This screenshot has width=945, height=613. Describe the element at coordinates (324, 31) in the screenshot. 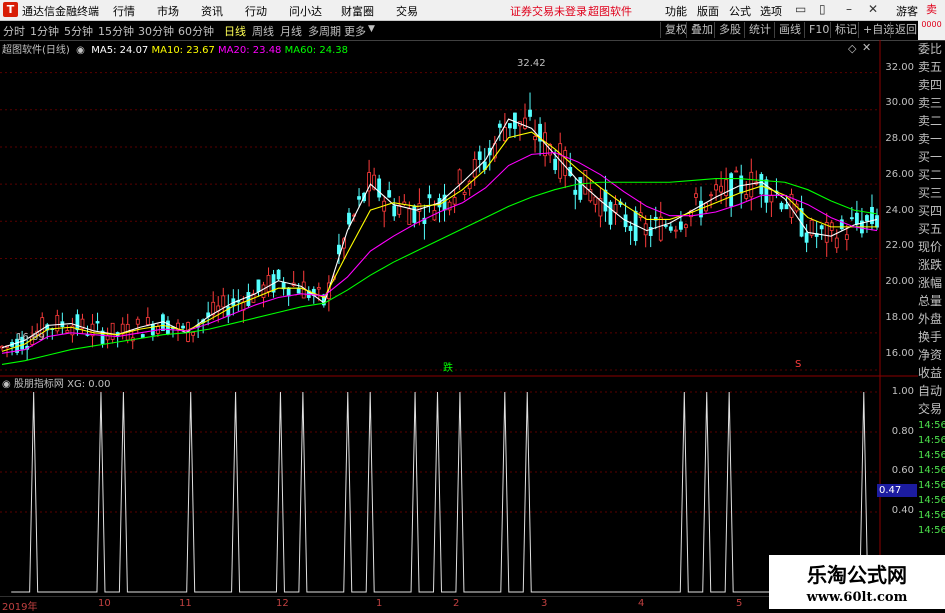

I see `period-multi: 多周期` at that location.